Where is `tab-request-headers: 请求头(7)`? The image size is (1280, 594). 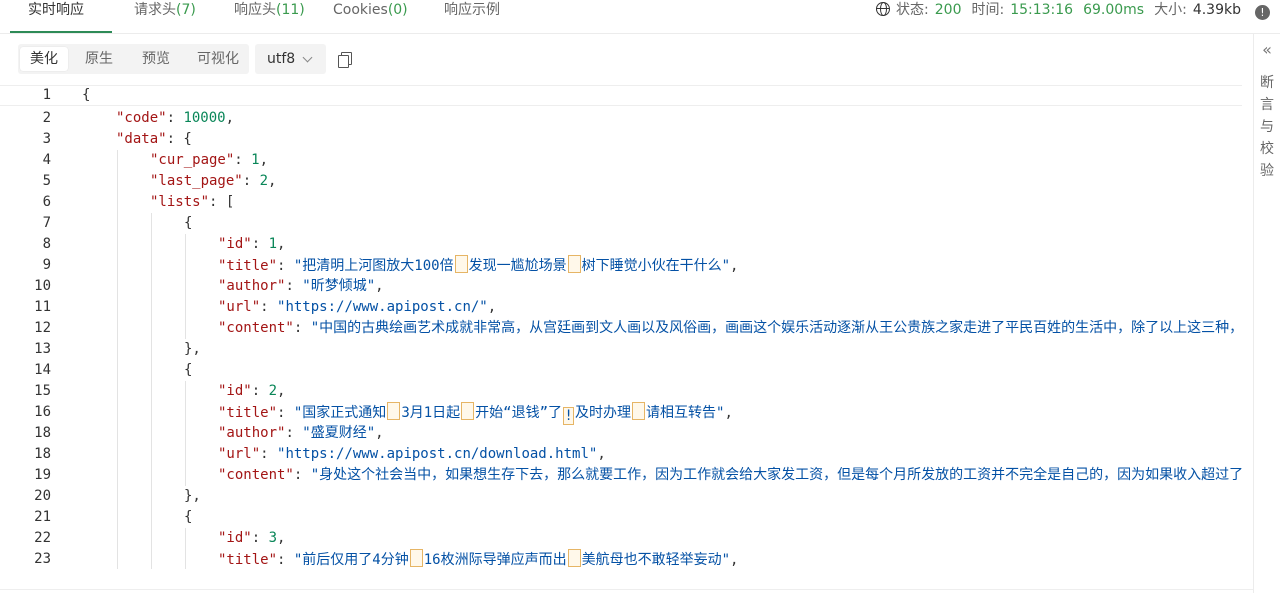
tab-request-headers: 请求头(7) is located at coordinates (165, 16).